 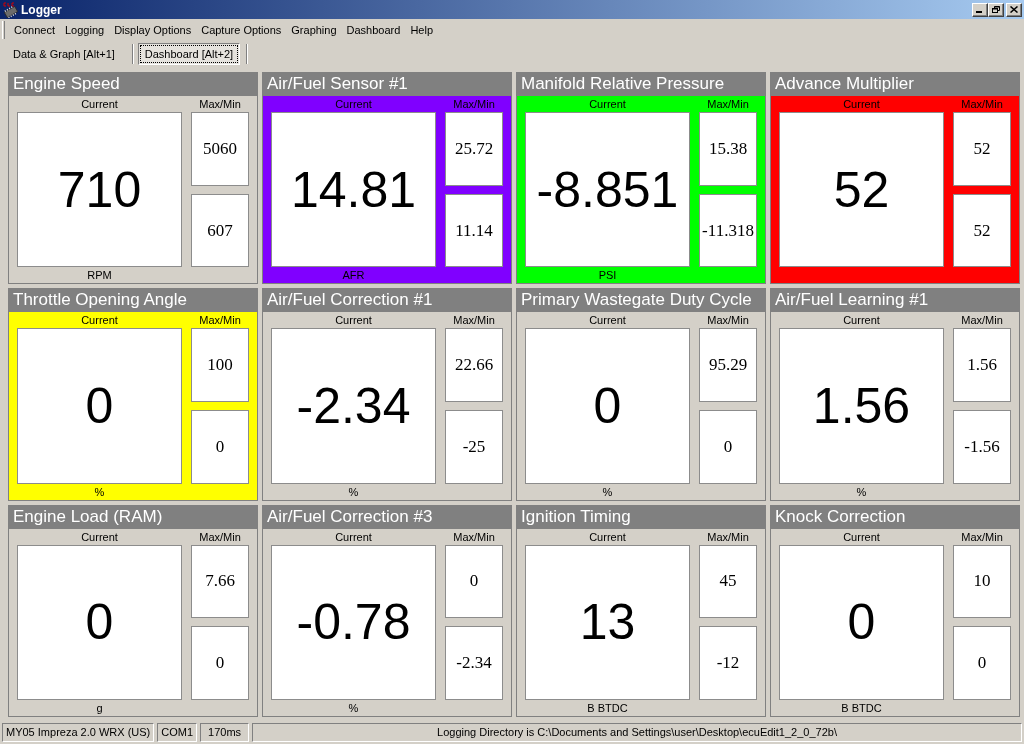 What do you see at coordinates (373, 30) in the screenshot?
I see `menu-item: Dashboard` at bounding box center [373, 30].